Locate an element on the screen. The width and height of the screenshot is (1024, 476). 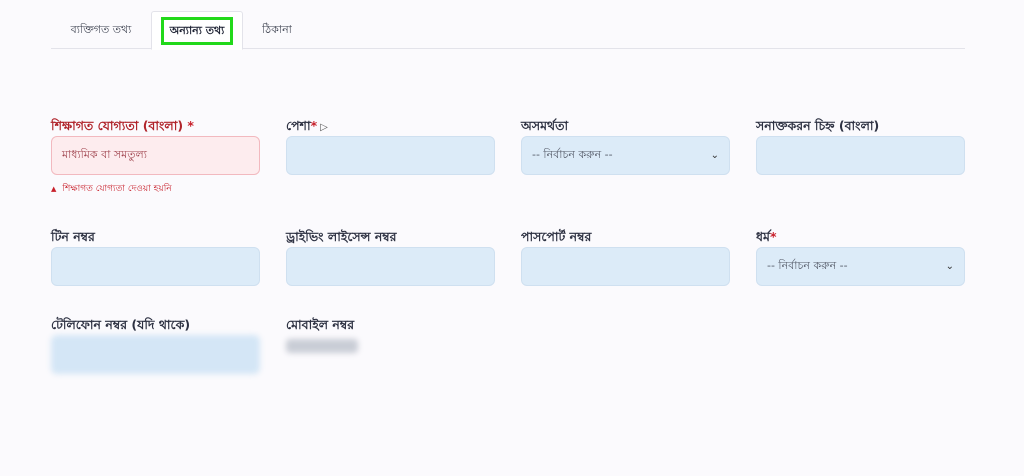
tab-bar: ব্যক্তিগত তথ্য অন্যান্য তথ্য ঠিকানা is located at coordinates (508, 30).